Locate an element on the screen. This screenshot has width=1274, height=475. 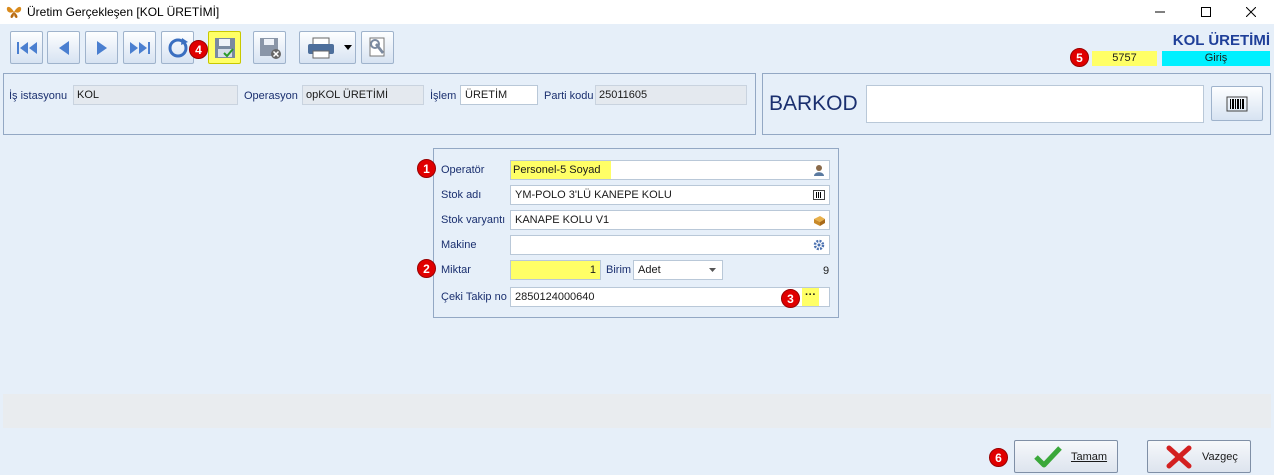
status-badge: Giriş is located at coordinates (1216, 58).